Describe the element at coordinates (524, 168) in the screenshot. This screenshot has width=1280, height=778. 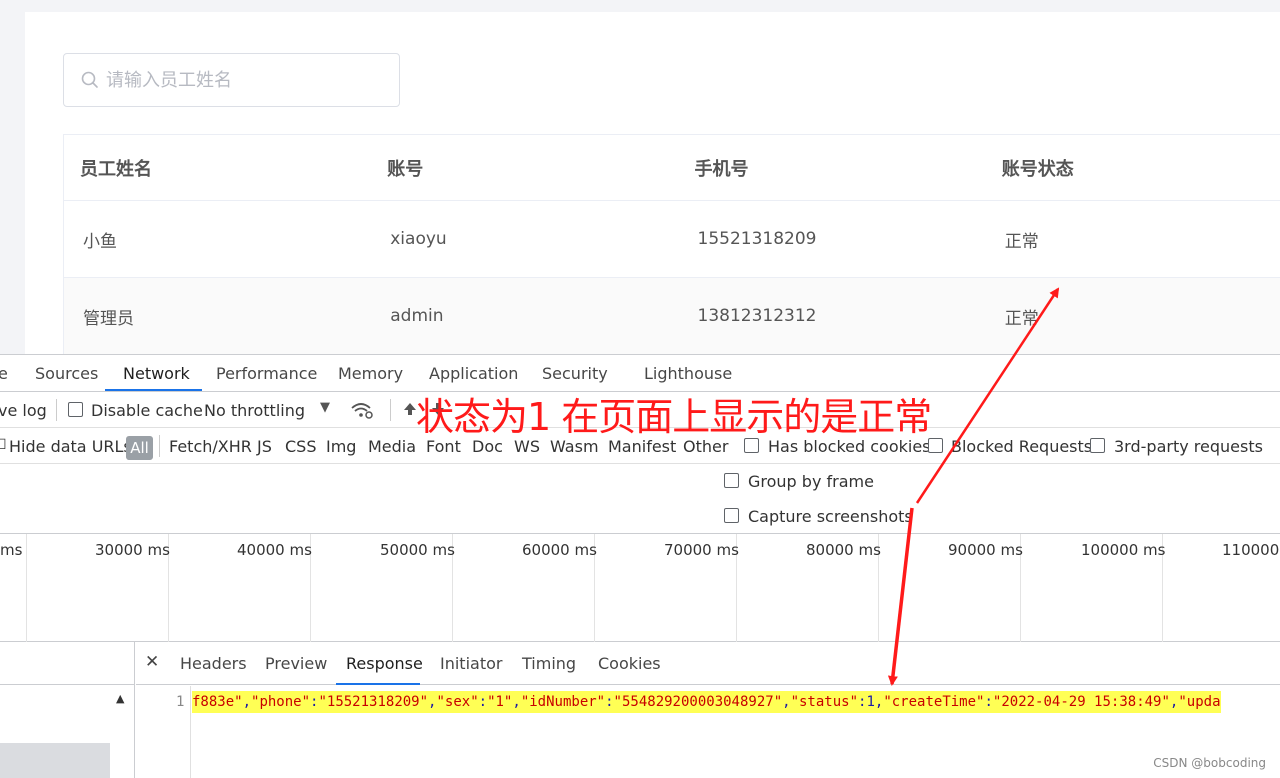
I see `column-header-account: 账号` at that location.